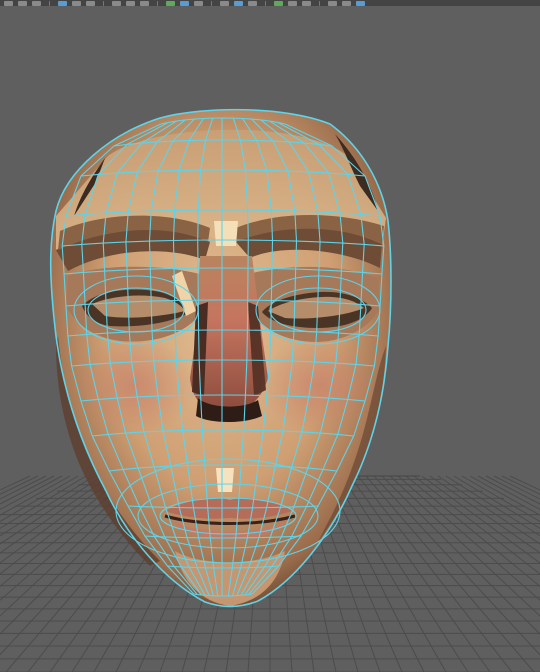 This screenshot has width=540, height=672. What do you see at coordinates (170, 3) in the screenshot?
I see `magnet-icon` at bounding box center [170, 3].